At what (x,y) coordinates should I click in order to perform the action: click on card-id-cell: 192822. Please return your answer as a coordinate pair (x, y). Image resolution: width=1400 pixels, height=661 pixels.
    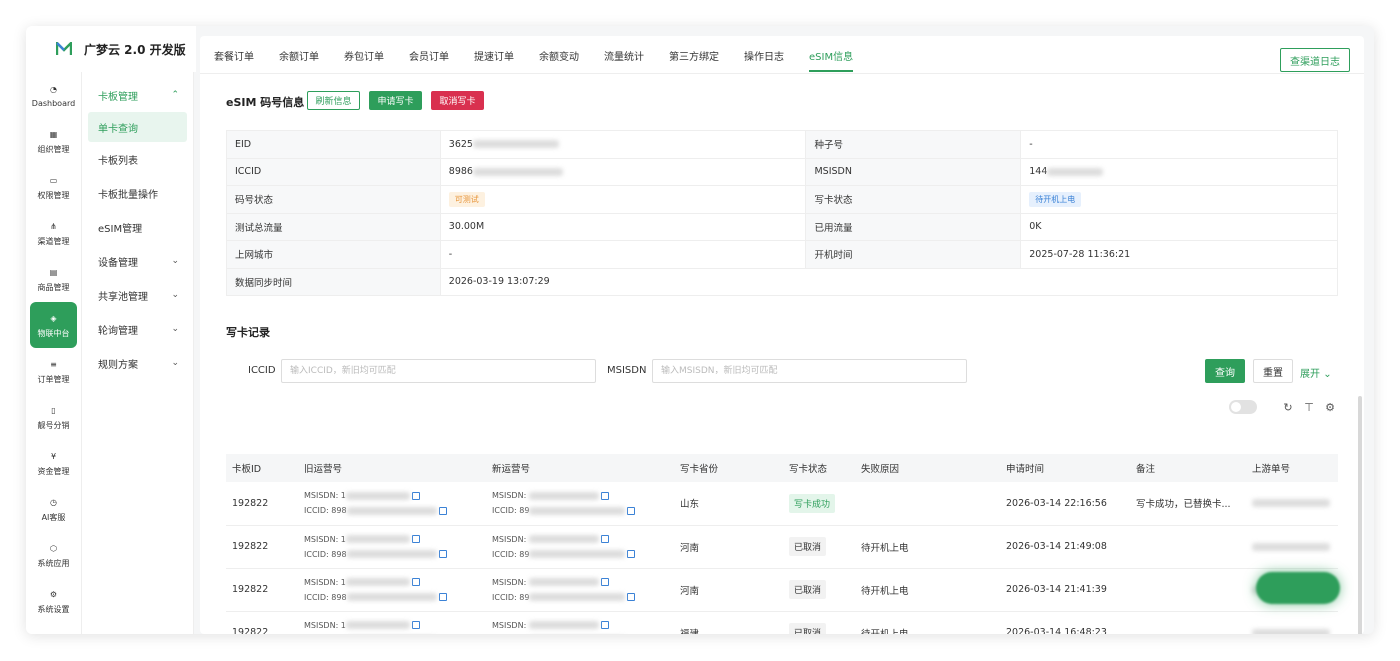
    Looking at the image, I should click on (262, 590).